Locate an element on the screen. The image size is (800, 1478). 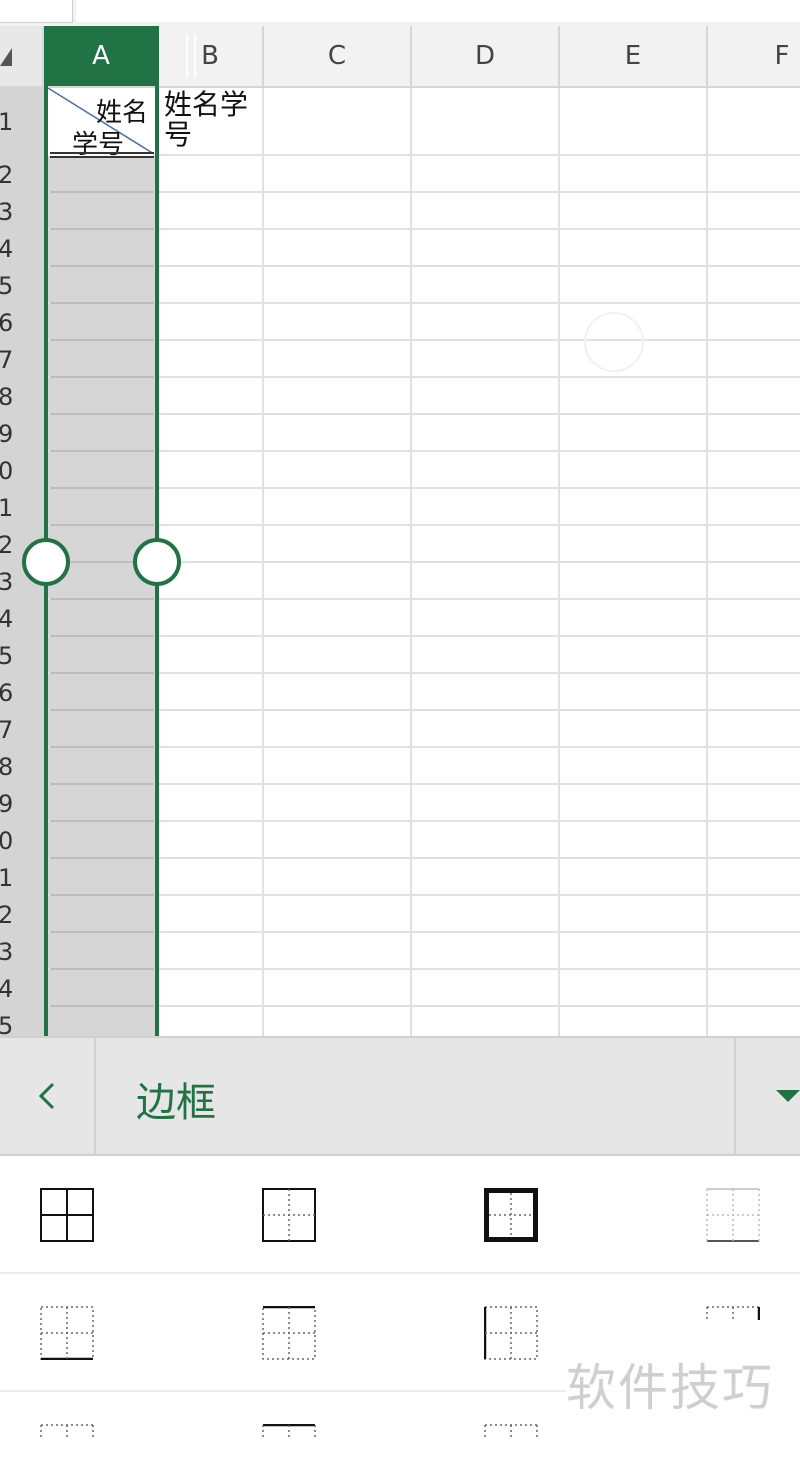
selection-handle-left is located at coordinates (46, 562).